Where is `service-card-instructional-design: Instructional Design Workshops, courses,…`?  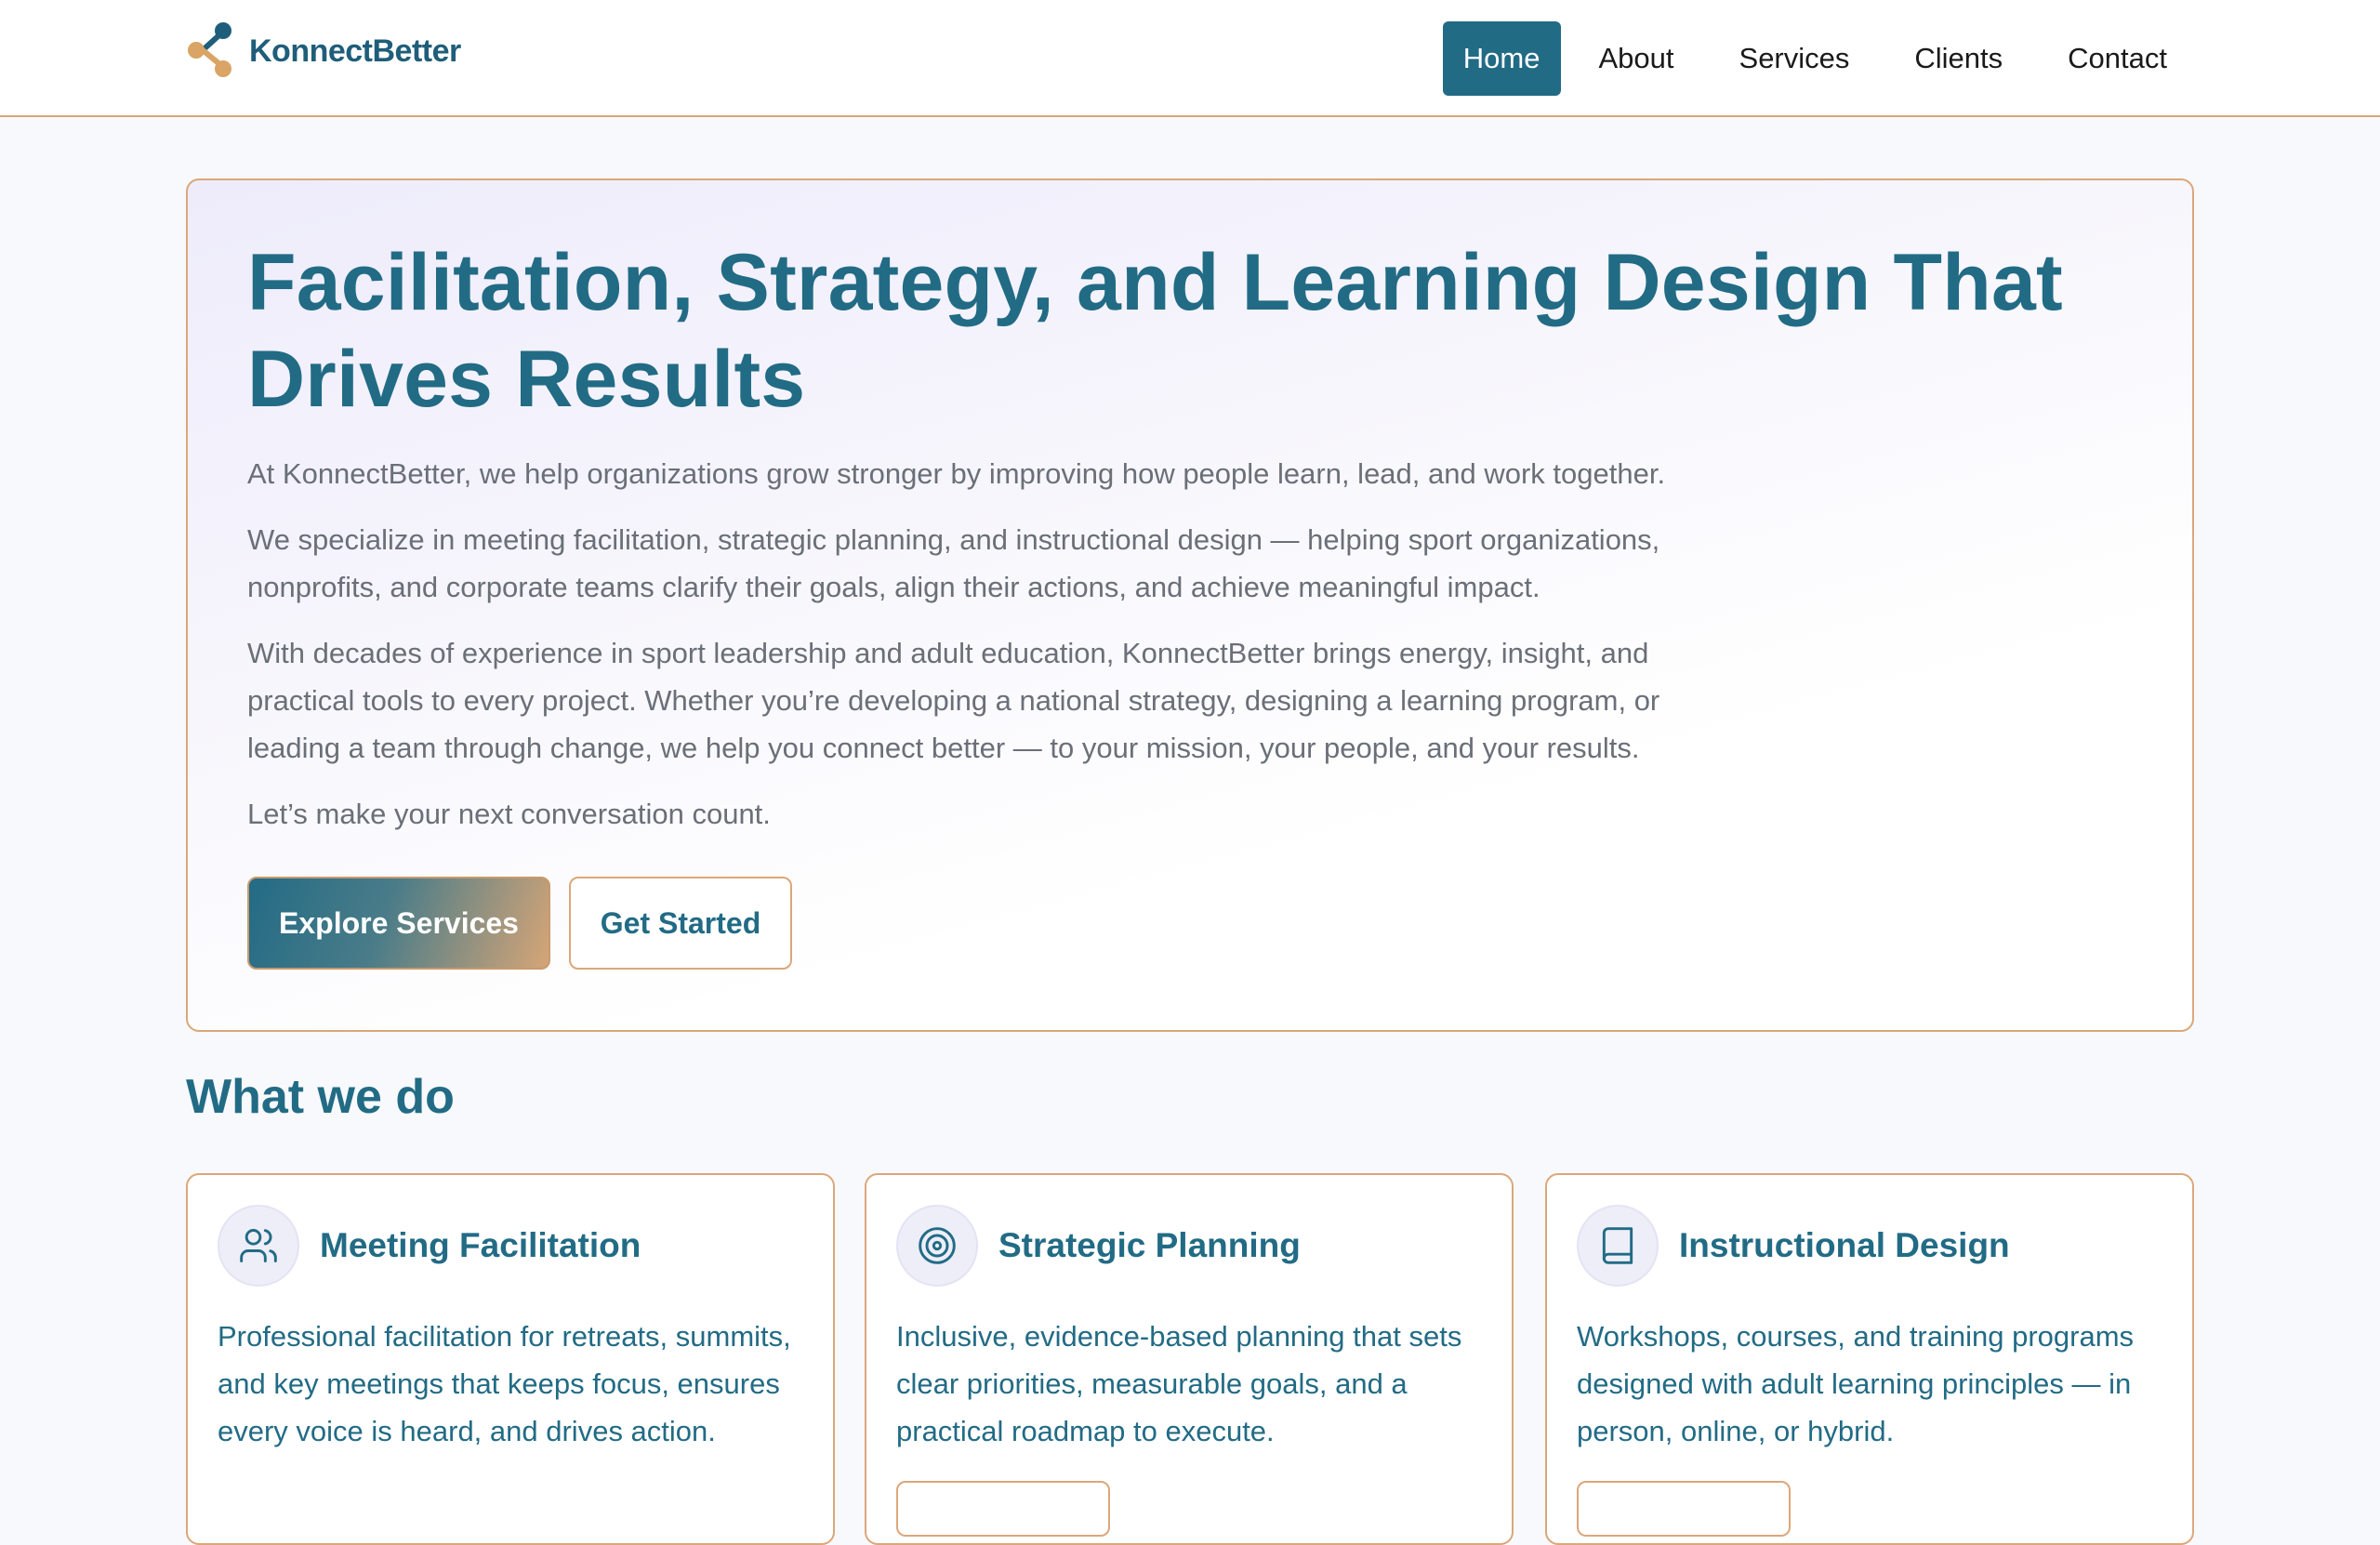
service-card-instructional-design: Instructional Design Workshops, courses,… is located at coordinates (1869, 1359).